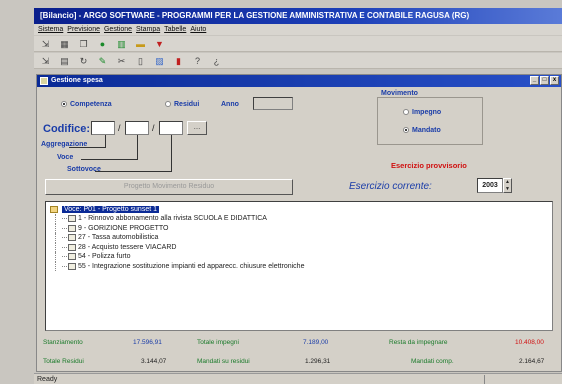 This screenshot has height=384, width=562. I want to click on mandati-comp-value: 2.164,67, so click(532, 361).